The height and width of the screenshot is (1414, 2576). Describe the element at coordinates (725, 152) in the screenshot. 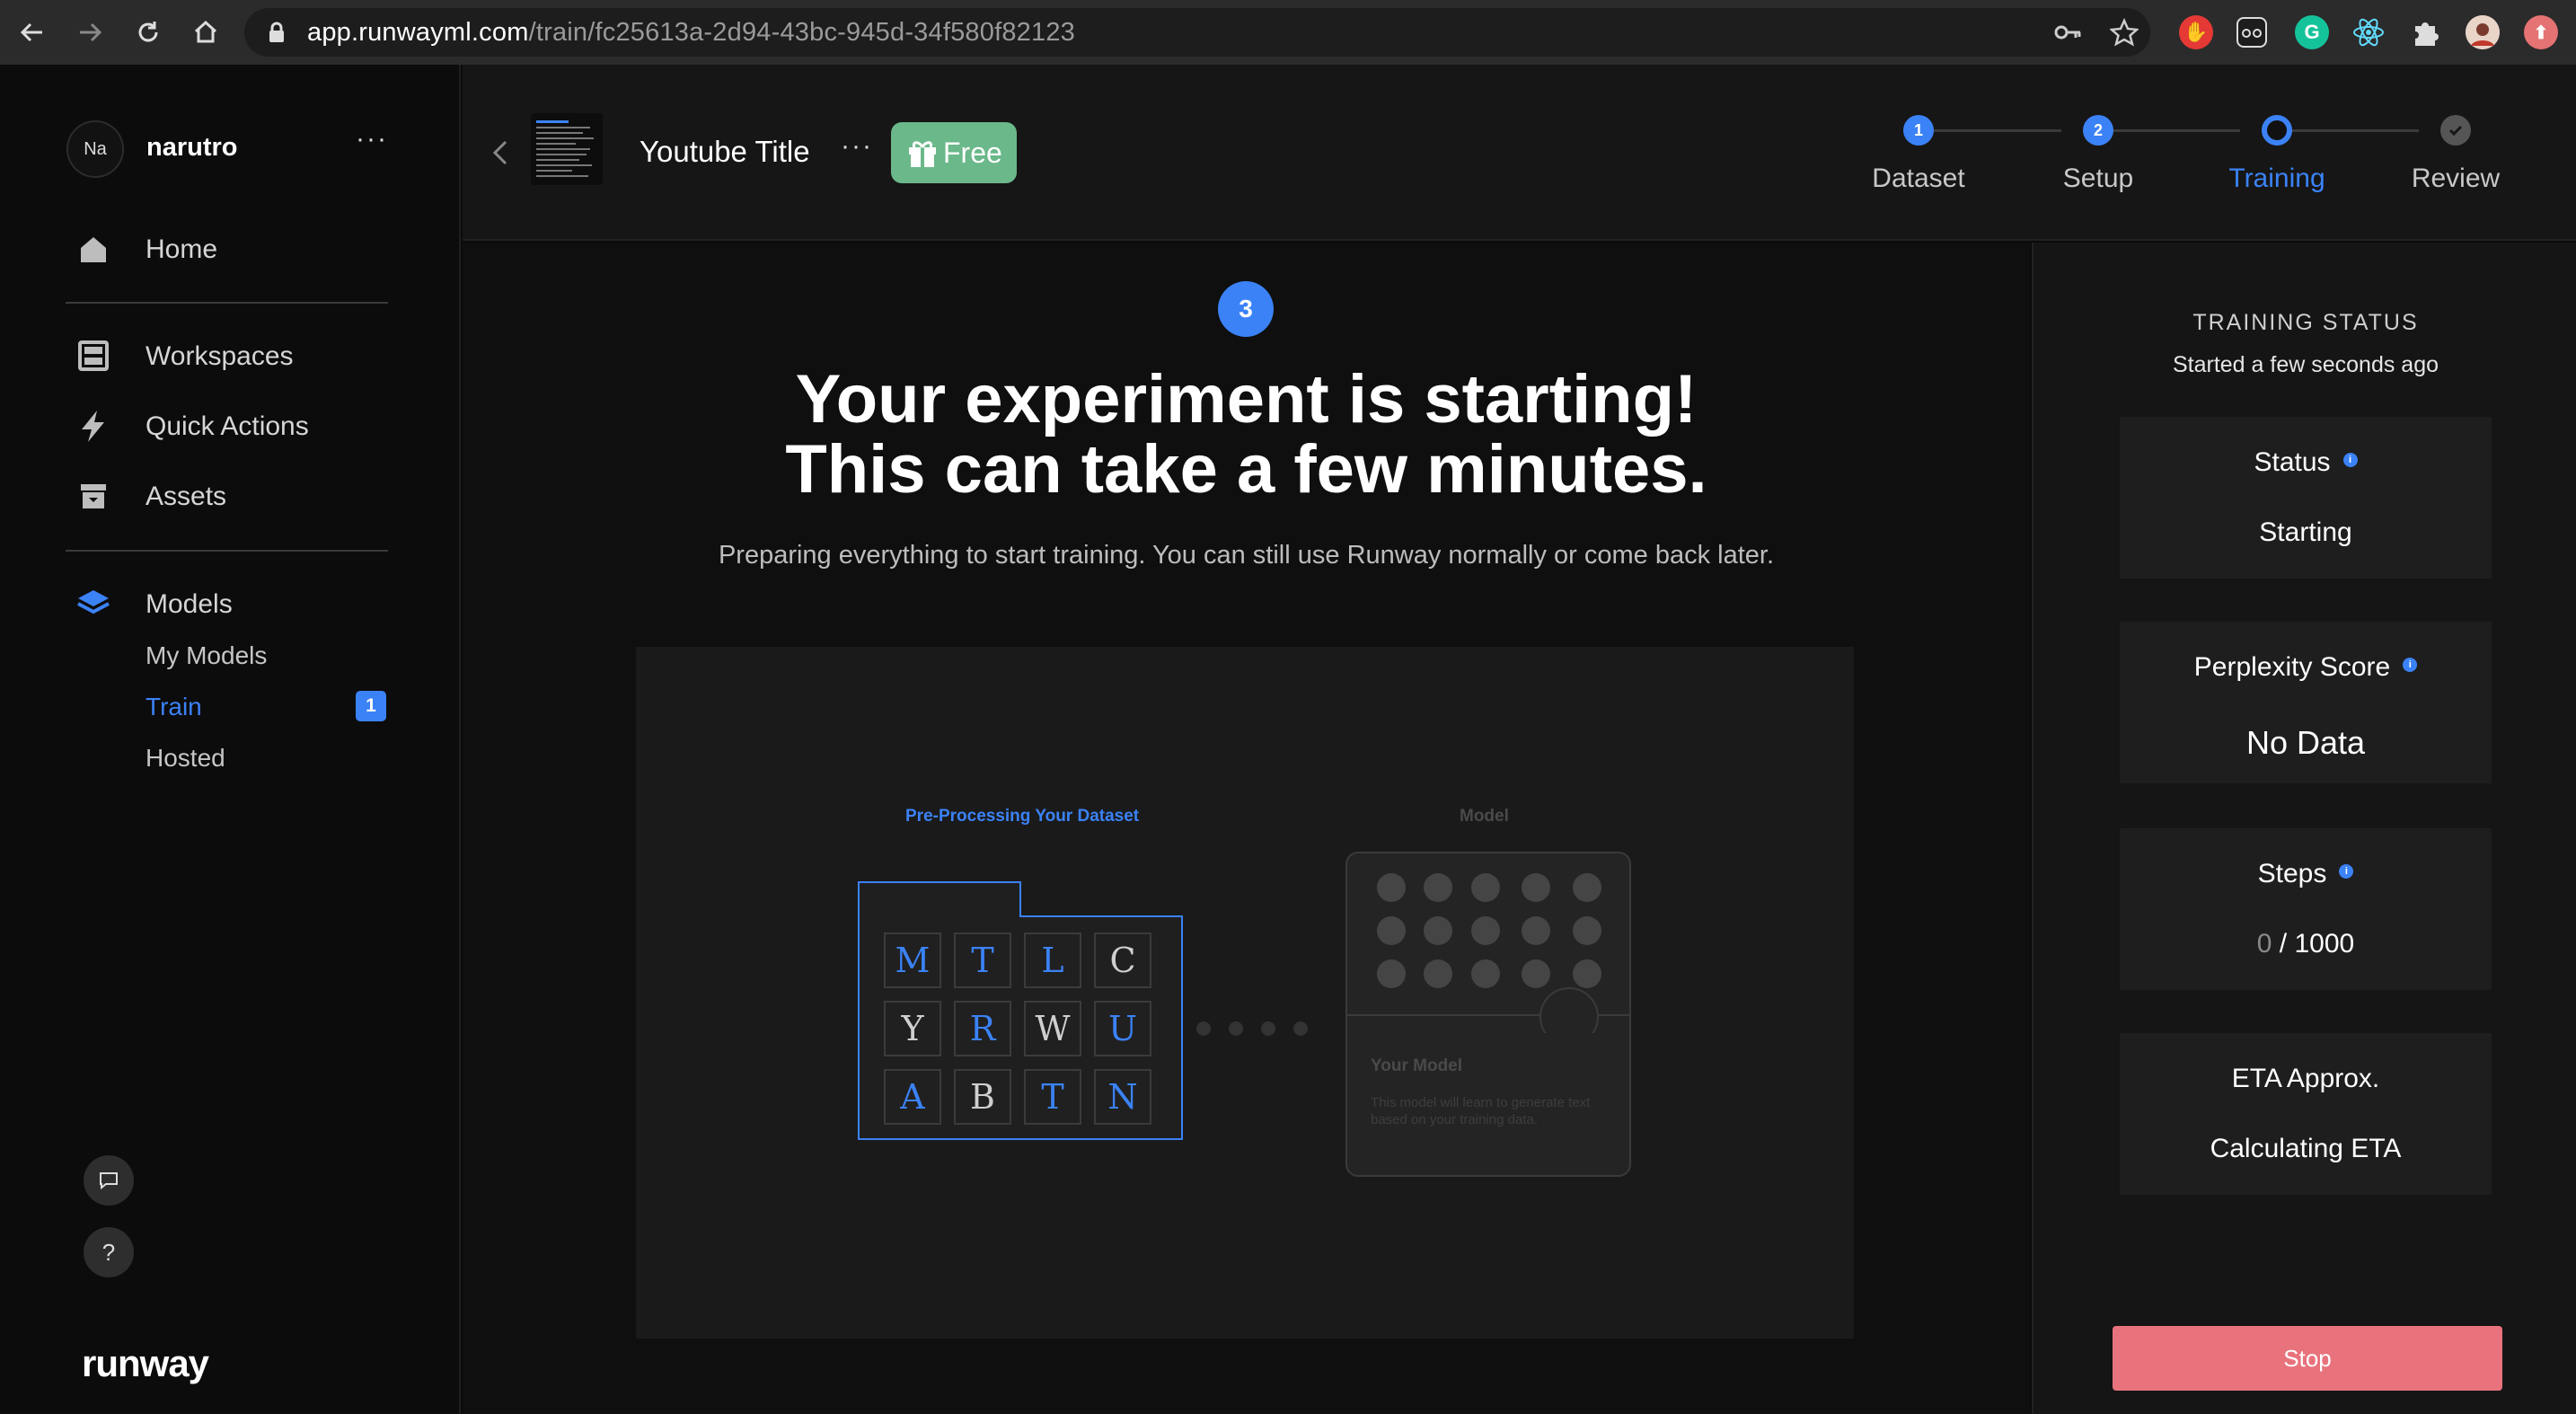

I see `project-title: Youtube Title` at that location.